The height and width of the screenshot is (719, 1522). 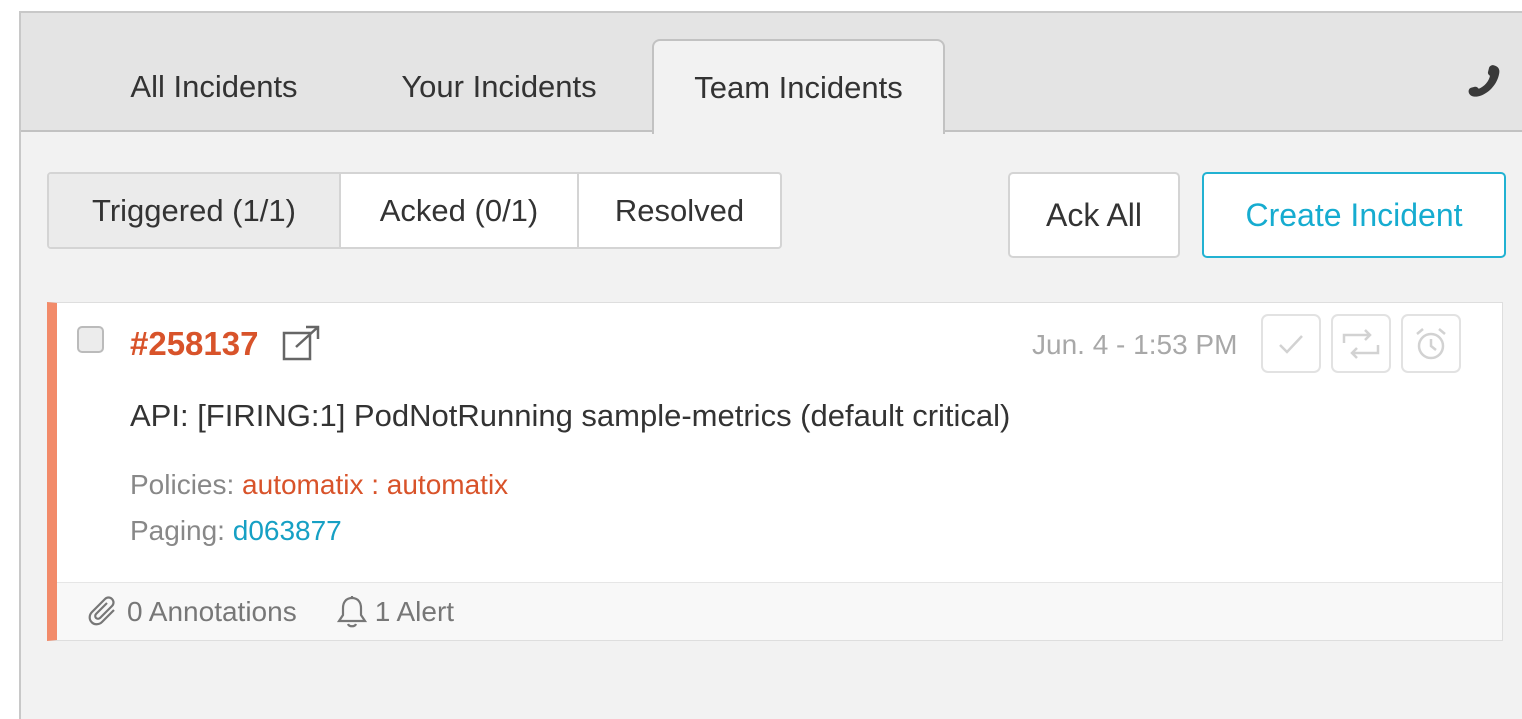 I want to click on annotations-count: 0 Annotations, so click(x=212, y=611).